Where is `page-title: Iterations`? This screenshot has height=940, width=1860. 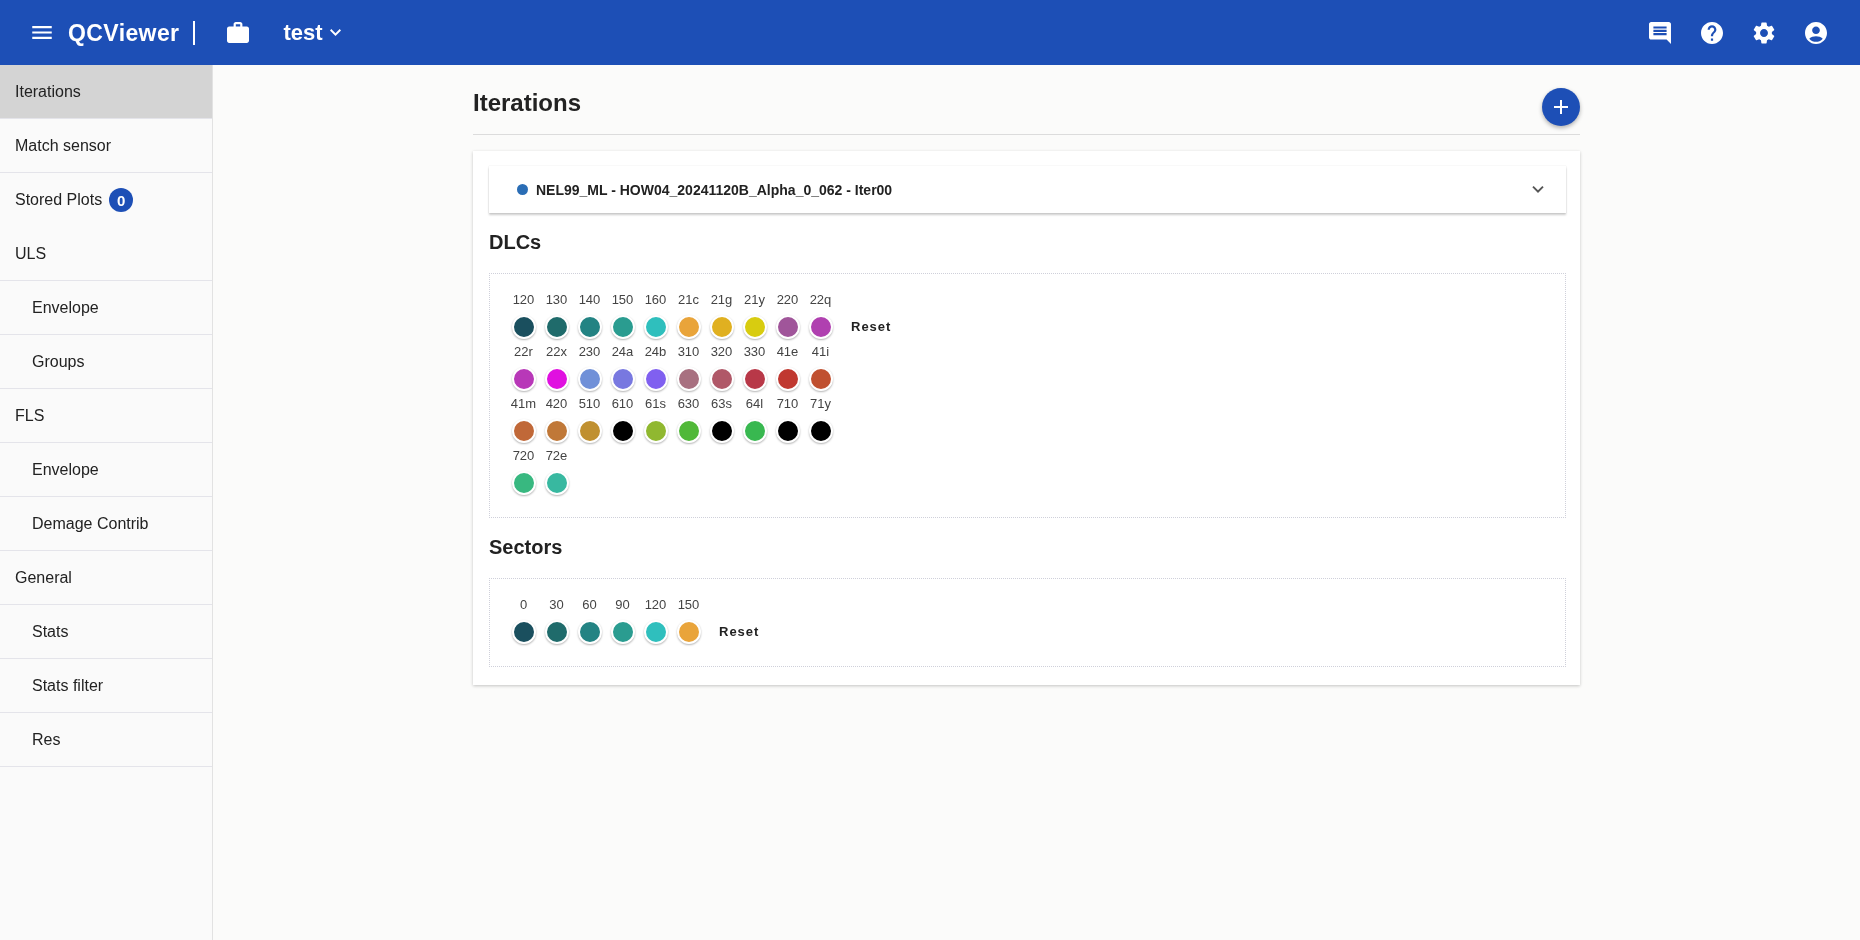 page-title: Iterations is located at coordinates (527, 103).